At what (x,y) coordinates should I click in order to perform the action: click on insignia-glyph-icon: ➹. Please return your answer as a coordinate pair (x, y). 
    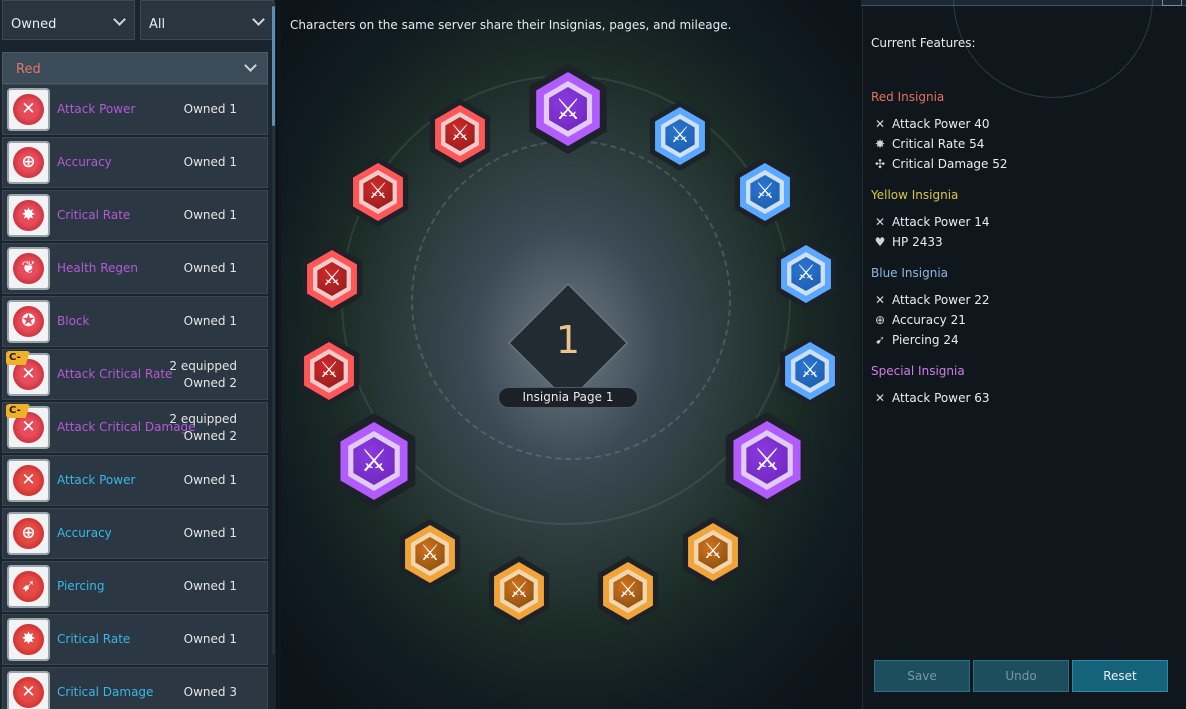
    Looking at the image, I should click on (28, 586).